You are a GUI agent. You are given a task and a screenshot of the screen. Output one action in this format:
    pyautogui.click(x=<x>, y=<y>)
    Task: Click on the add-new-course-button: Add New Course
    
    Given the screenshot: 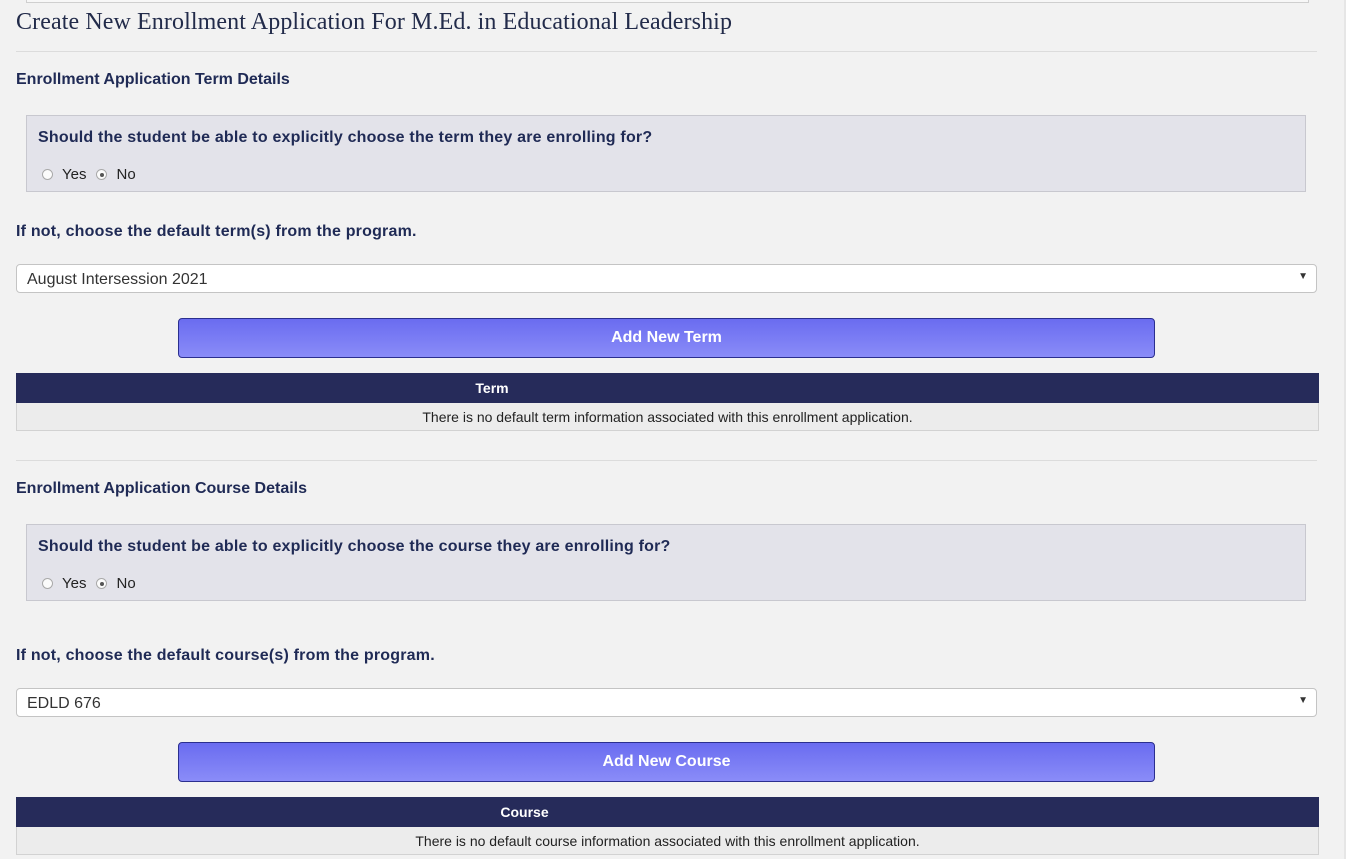 What is the action you would take?
    pyautogui.click(x=666, y=762)
    